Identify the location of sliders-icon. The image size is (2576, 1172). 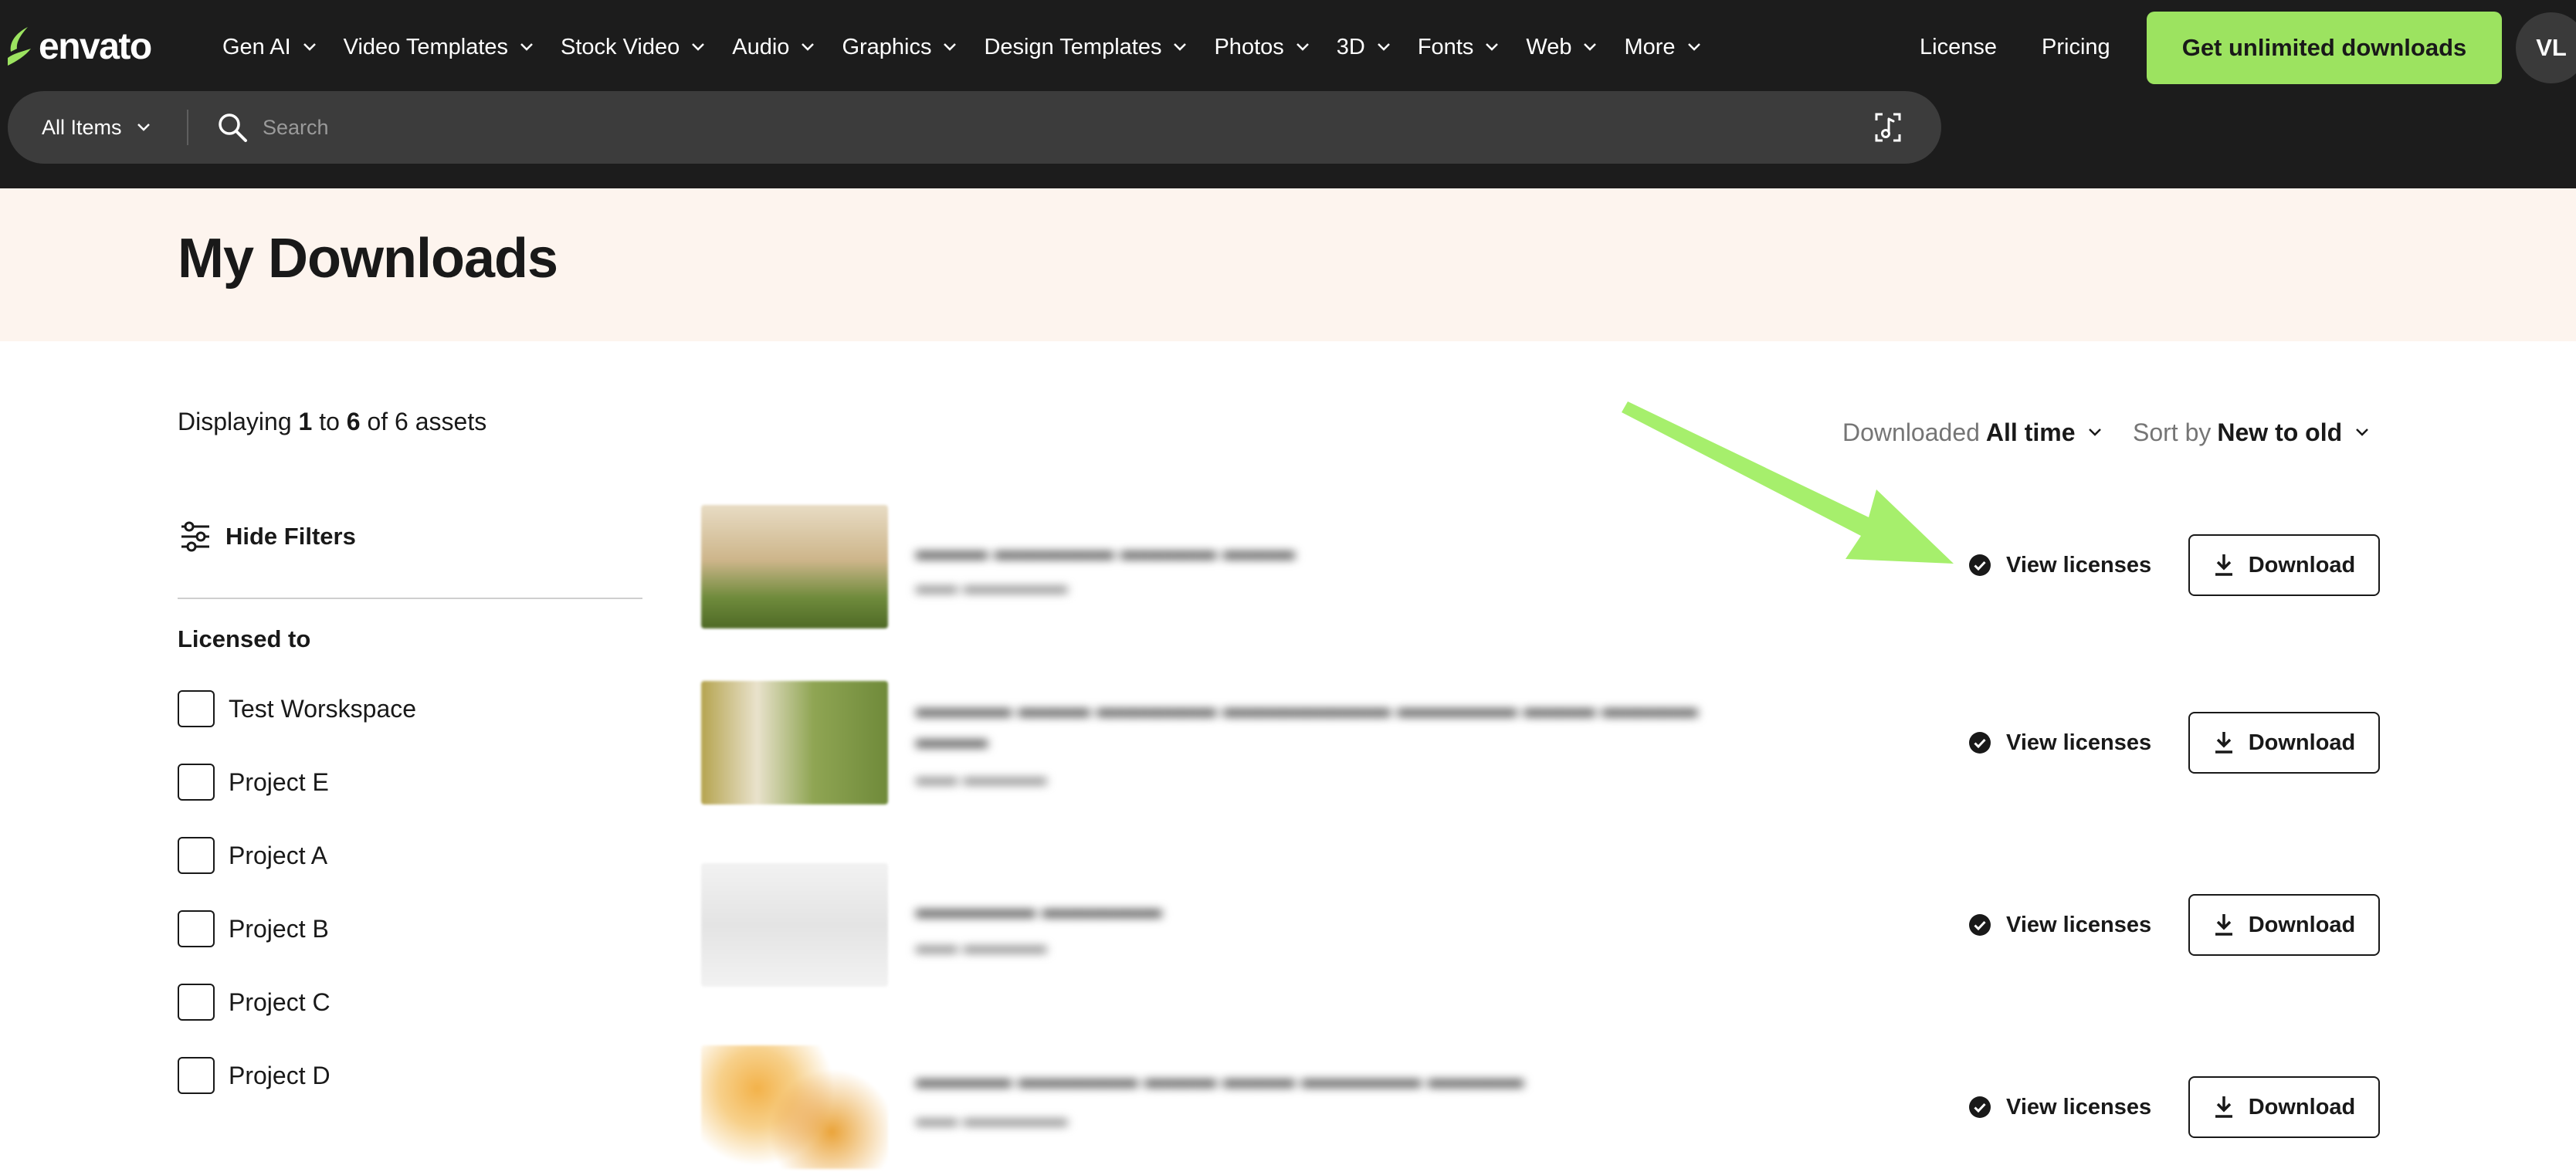
(195, 536).